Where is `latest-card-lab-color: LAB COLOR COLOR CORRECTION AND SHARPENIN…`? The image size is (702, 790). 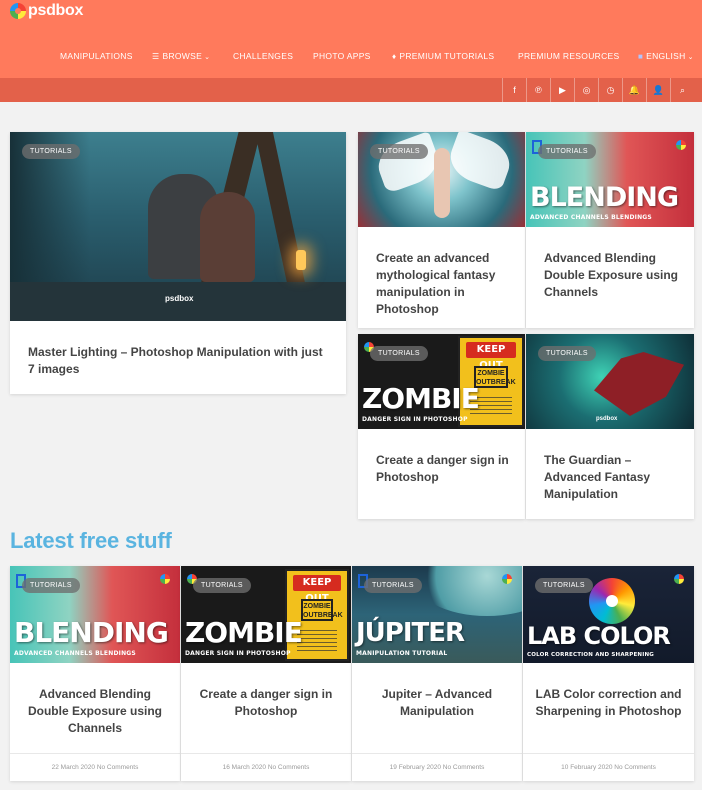
latest-card-lab-color: LAB COLOR COLOR CORRECTION AND SHARPENIN… is located at coordinates (608, 673).